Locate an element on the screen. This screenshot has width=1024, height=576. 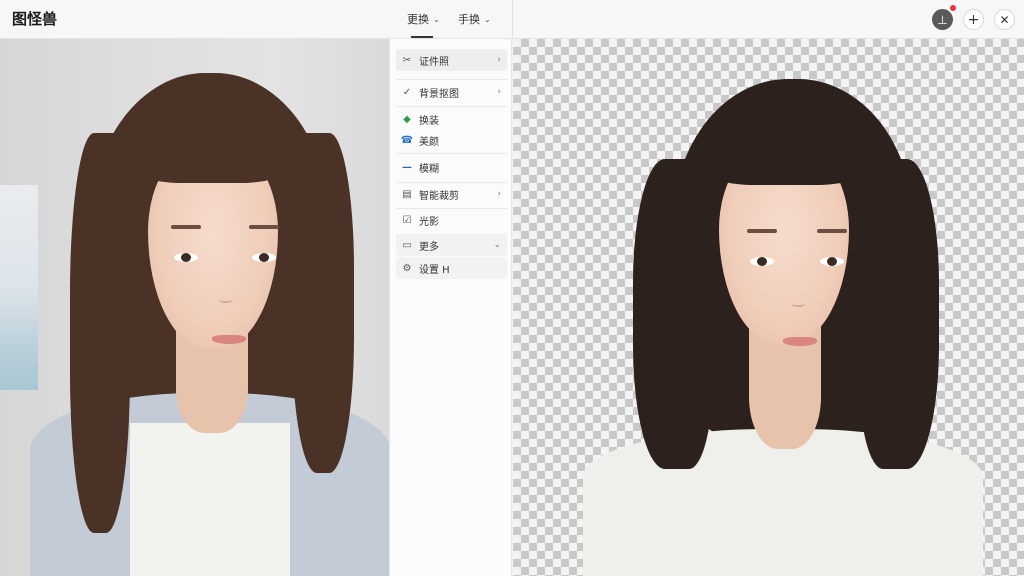
panel-item-cutout: ✓ 背景抠图 › is located at coordinates (451, 92).